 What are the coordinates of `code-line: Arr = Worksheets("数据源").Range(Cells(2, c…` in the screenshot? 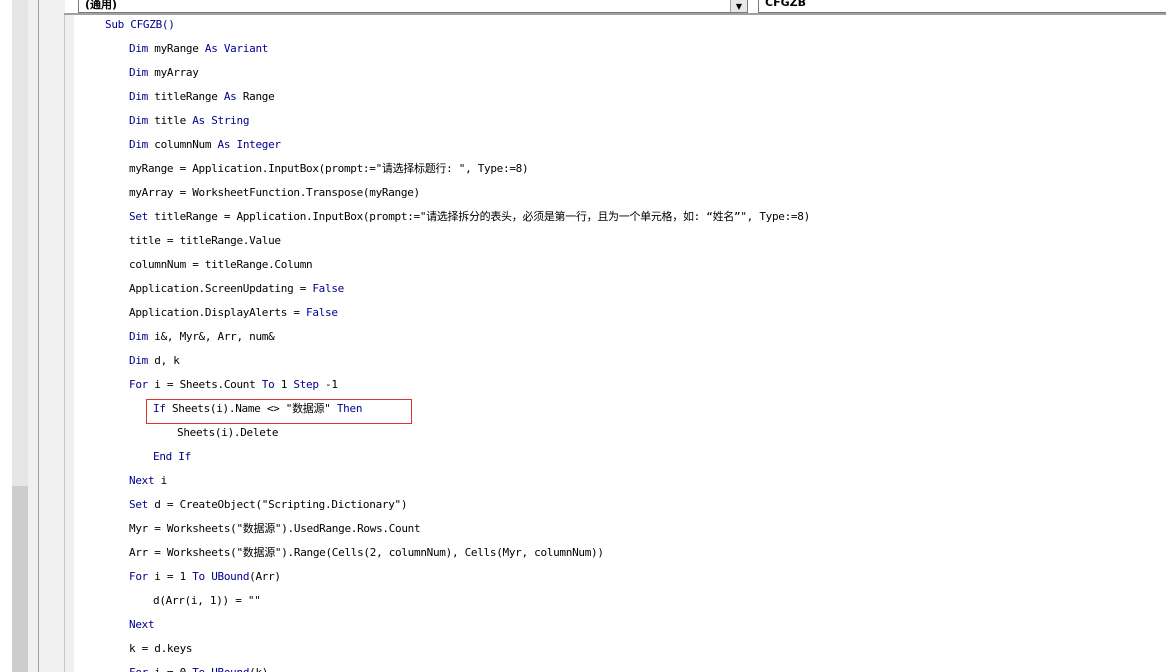 It's located at (366, 553).